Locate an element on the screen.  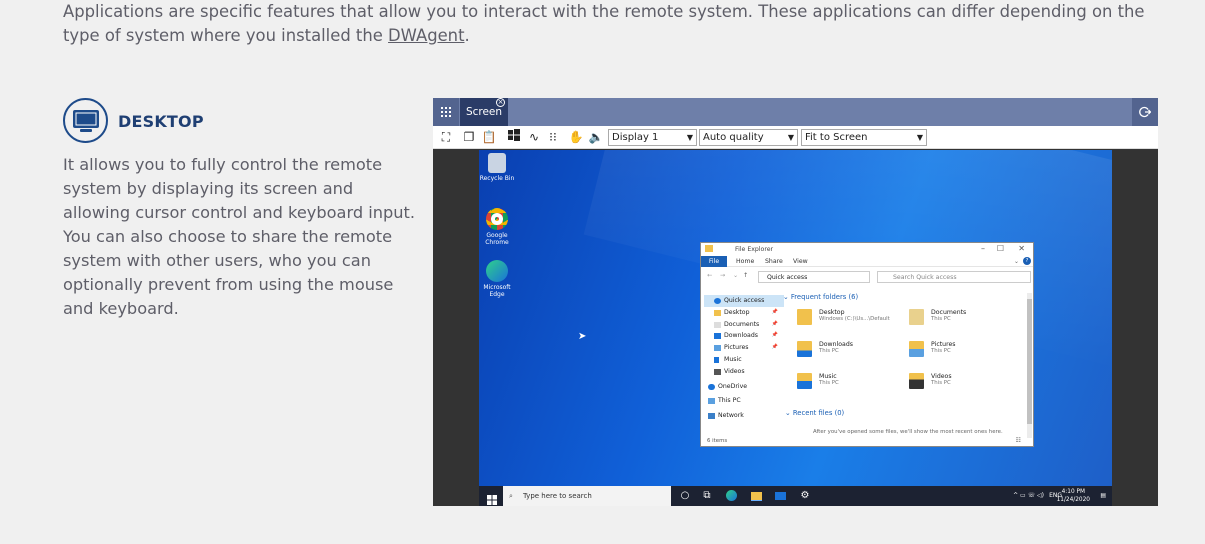
explorer-scrollbar is located at coordinates (1029, 365).